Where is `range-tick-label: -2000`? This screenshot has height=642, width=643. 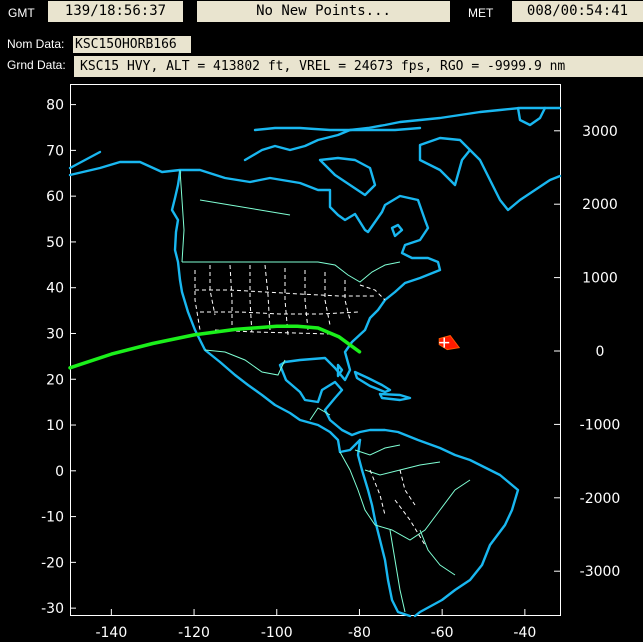 range-tick-label: -2000 is located at coordinates (600, 499).